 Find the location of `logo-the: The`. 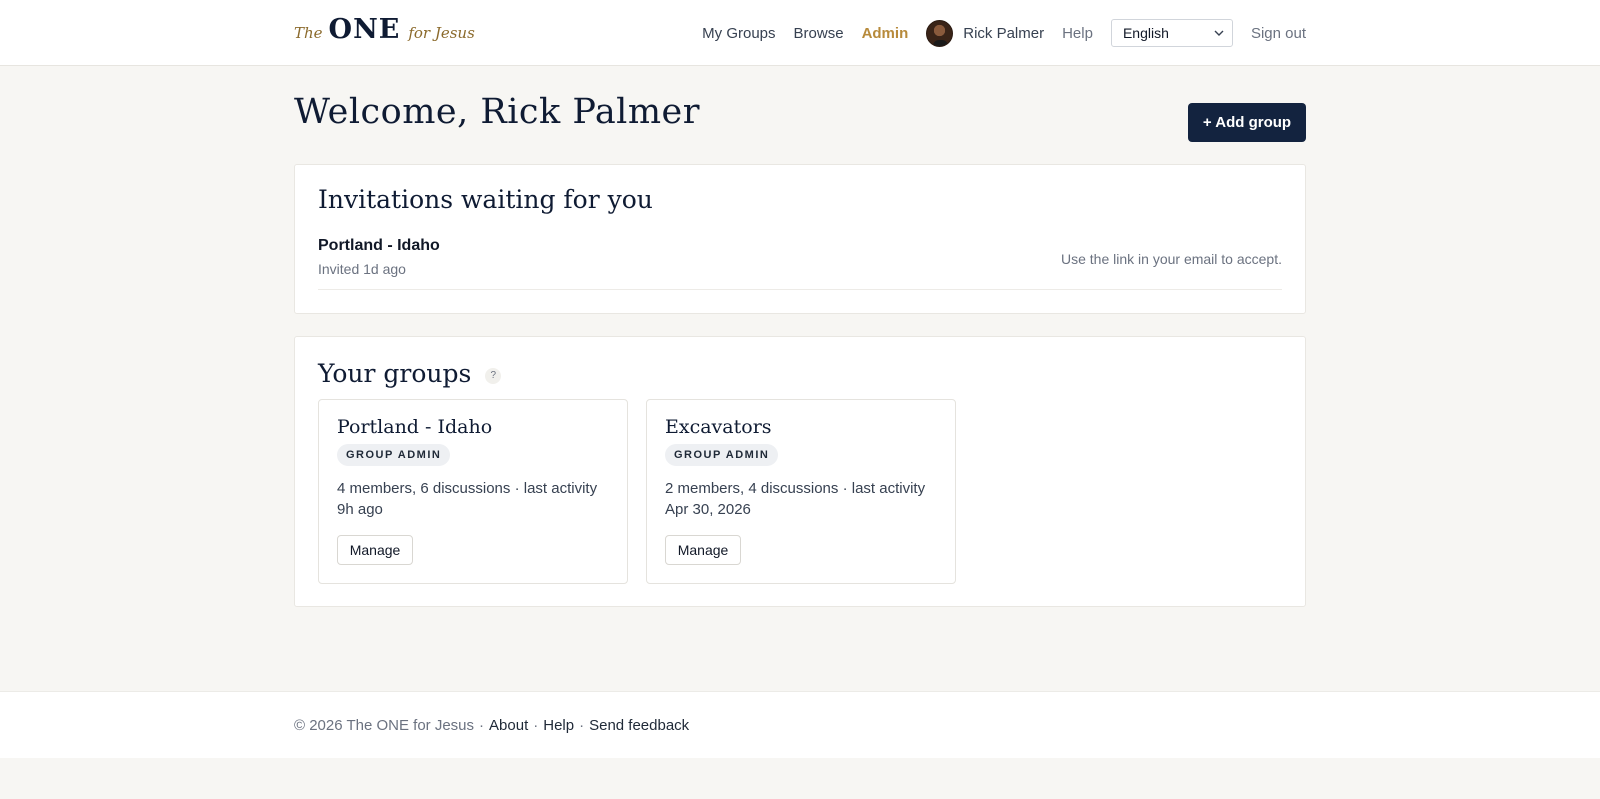

logo-the: The is located at coordinates (308, 33).